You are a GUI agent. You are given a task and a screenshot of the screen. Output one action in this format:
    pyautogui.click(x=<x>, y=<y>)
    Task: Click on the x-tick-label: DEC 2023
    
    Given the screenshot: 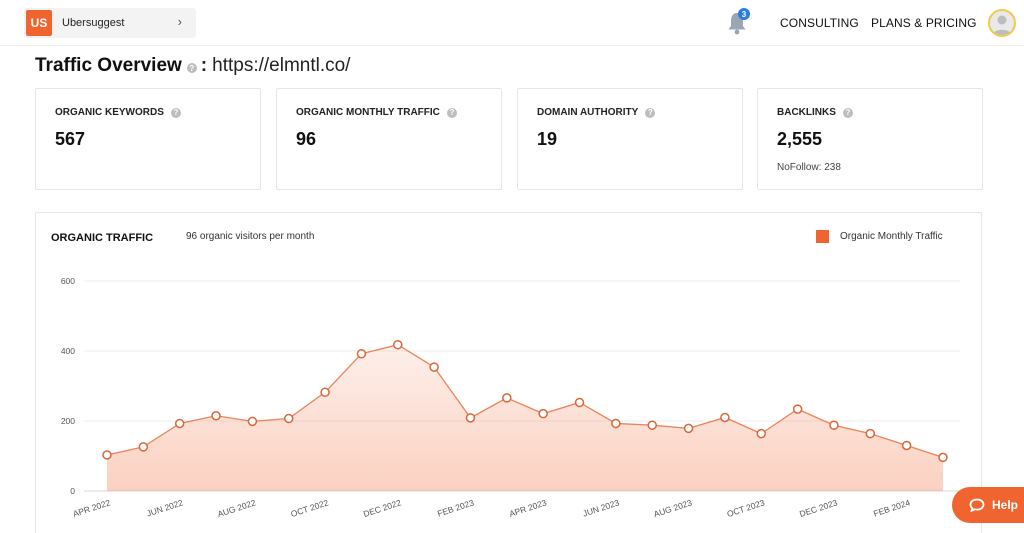 What is the action you would take?
    pyautogui.click(x=818, y=508)
    